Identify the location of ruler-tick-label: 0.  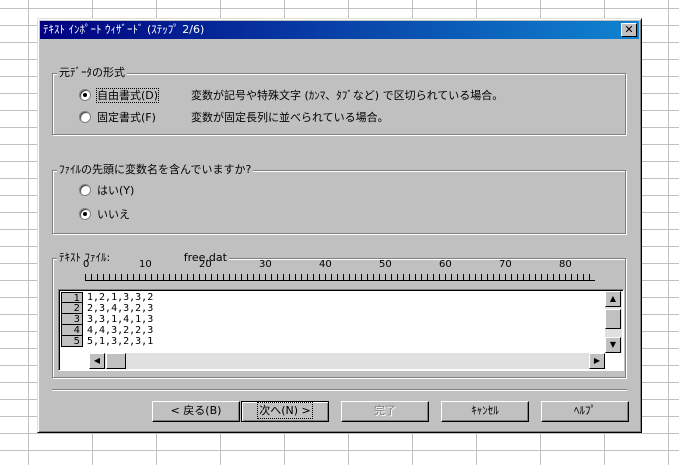
(86, 264).